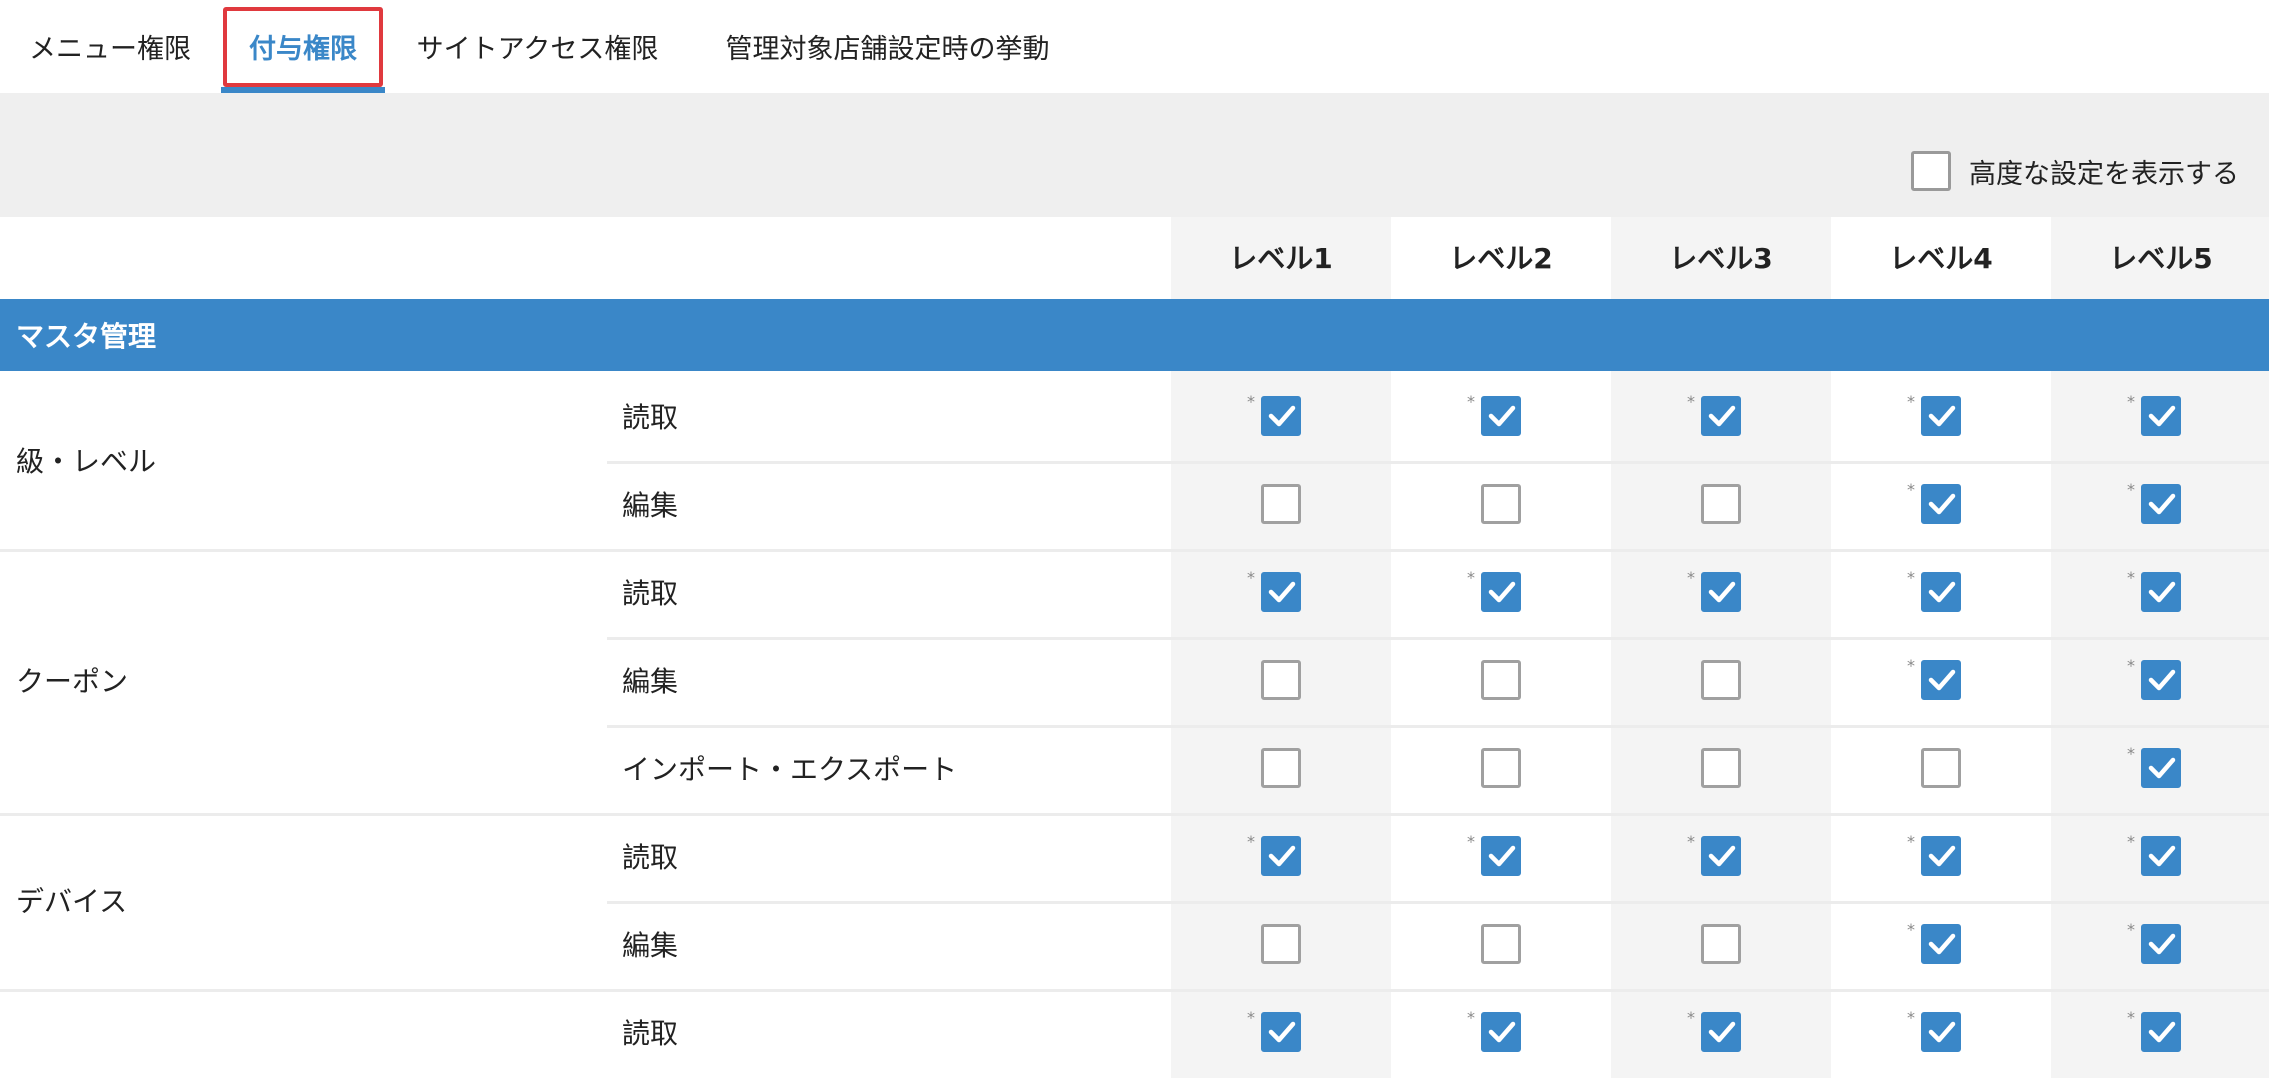  Describe the element at coordinates (1134, 46) in the screenshot. I see `tab-bar: メニュー権限 付与権限 サイトアクセス権限 管理対象店舗設定時の挙動` at that location.